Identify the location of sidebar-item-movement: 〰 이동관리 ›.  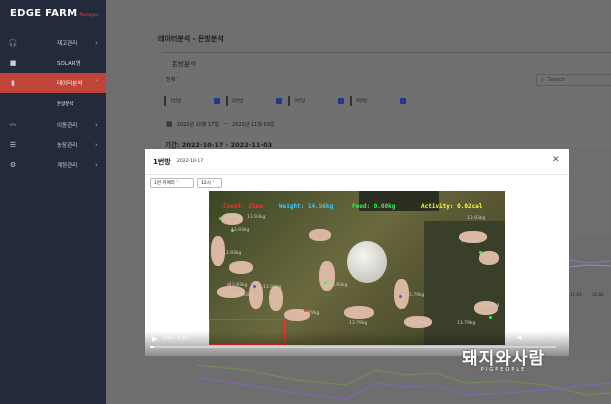
(53, 125).